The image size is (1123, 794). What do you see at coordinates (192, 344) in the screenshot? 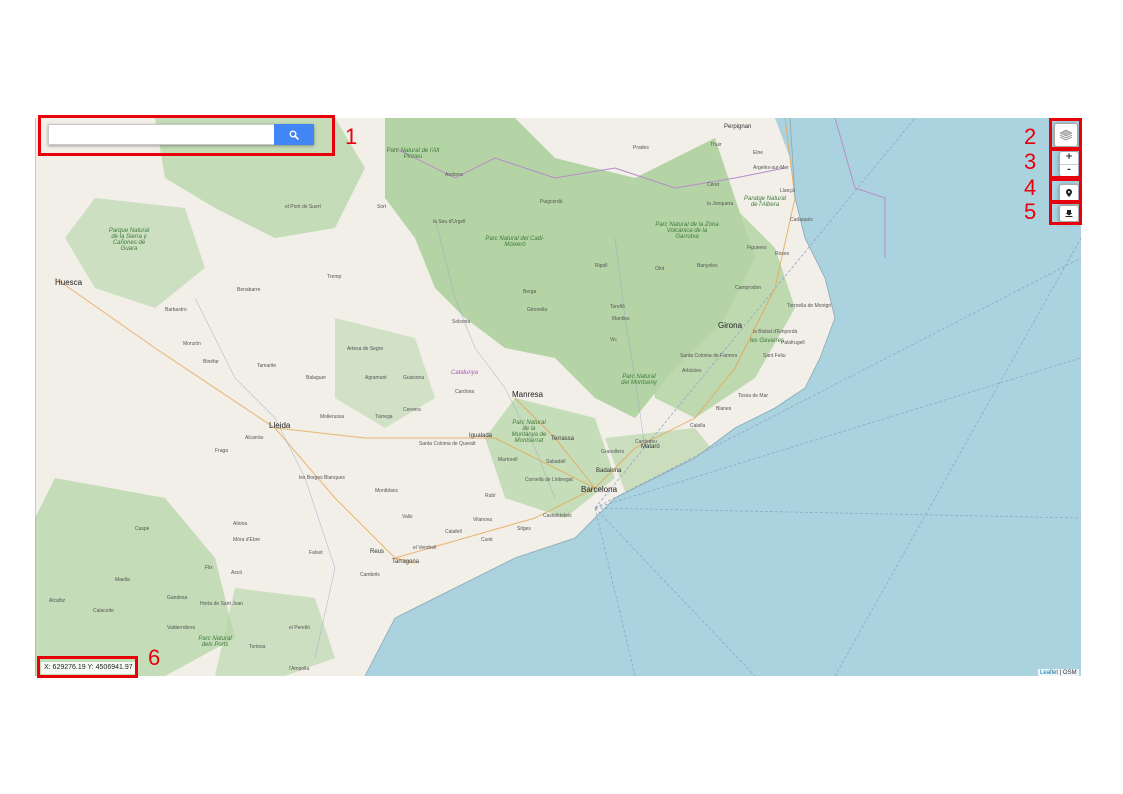
I see `place-label: Monzón` at bounding box center [192, 344].